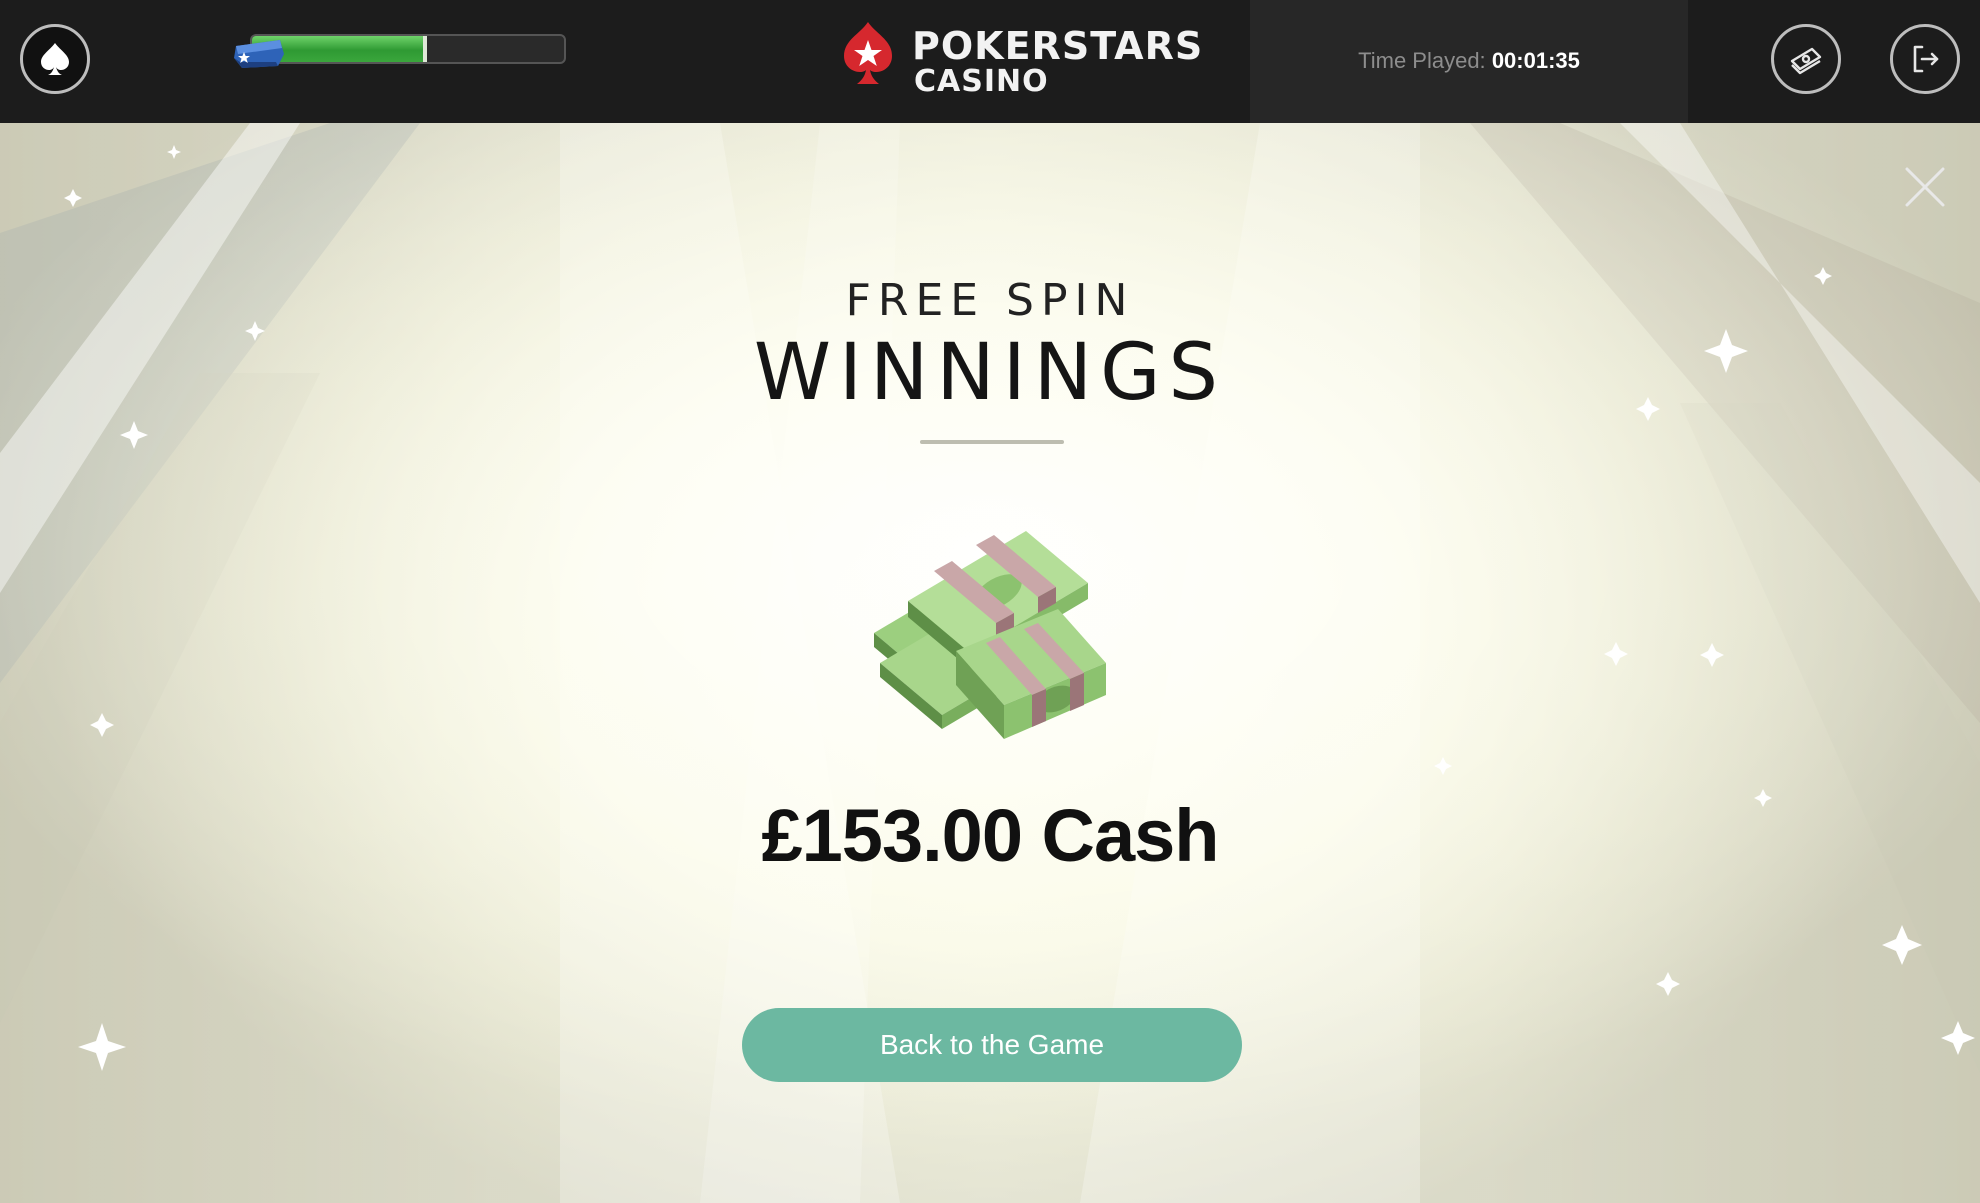 The image size is (1980, 1203). Describe the element at coordinates (990, 300) in the screenshot. I see `popup-subtitle: FREE SPIN` at that location.